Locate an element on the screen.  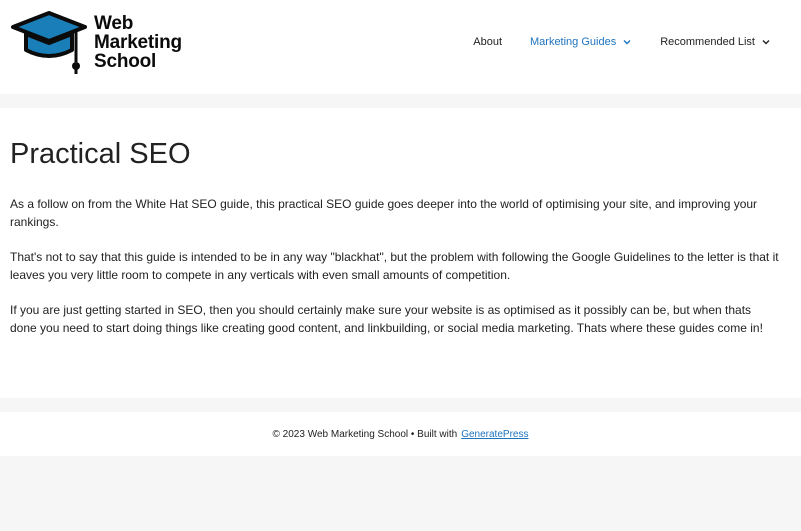
nav-item-about: About is located at coordinates (487, 42).